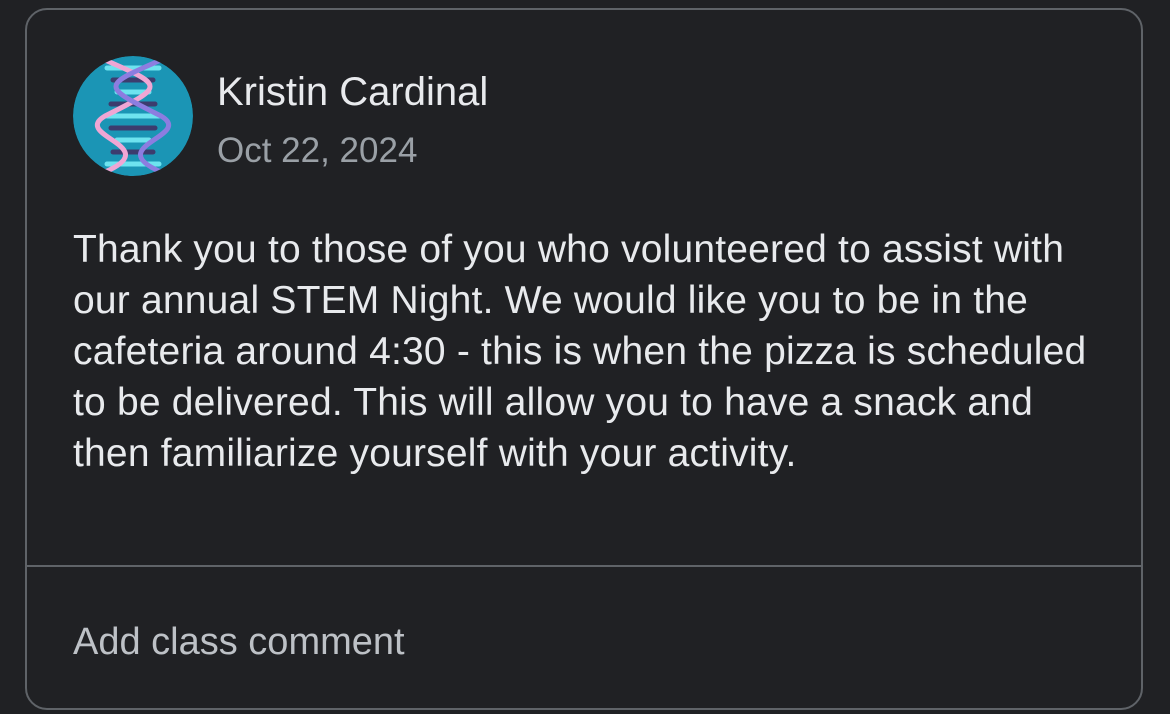  Describe the element at coordinates (584, 566) in the screenshot. I see `divider` at that location.